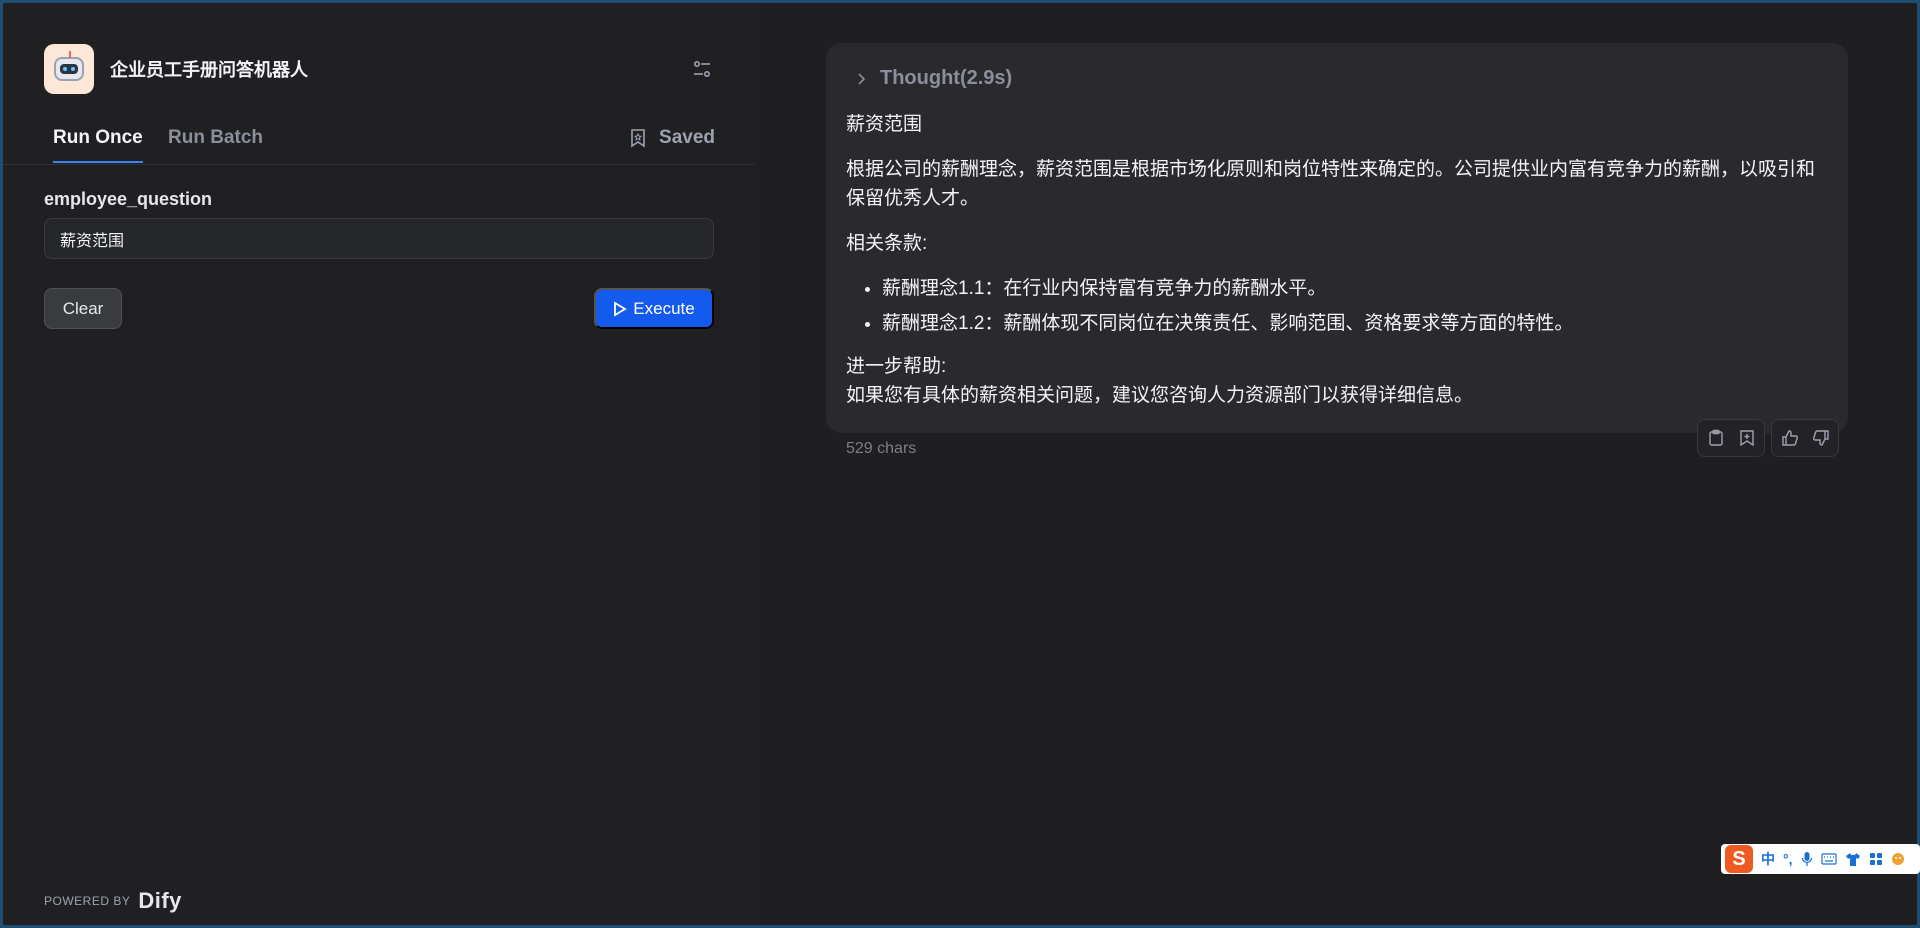 The height and width of the screenshot is (928, 1920). What do you see at coordinates (128, 199) in the screenshot?
I see `employee-question-label: employee_question` at bounding box center [128, 199].